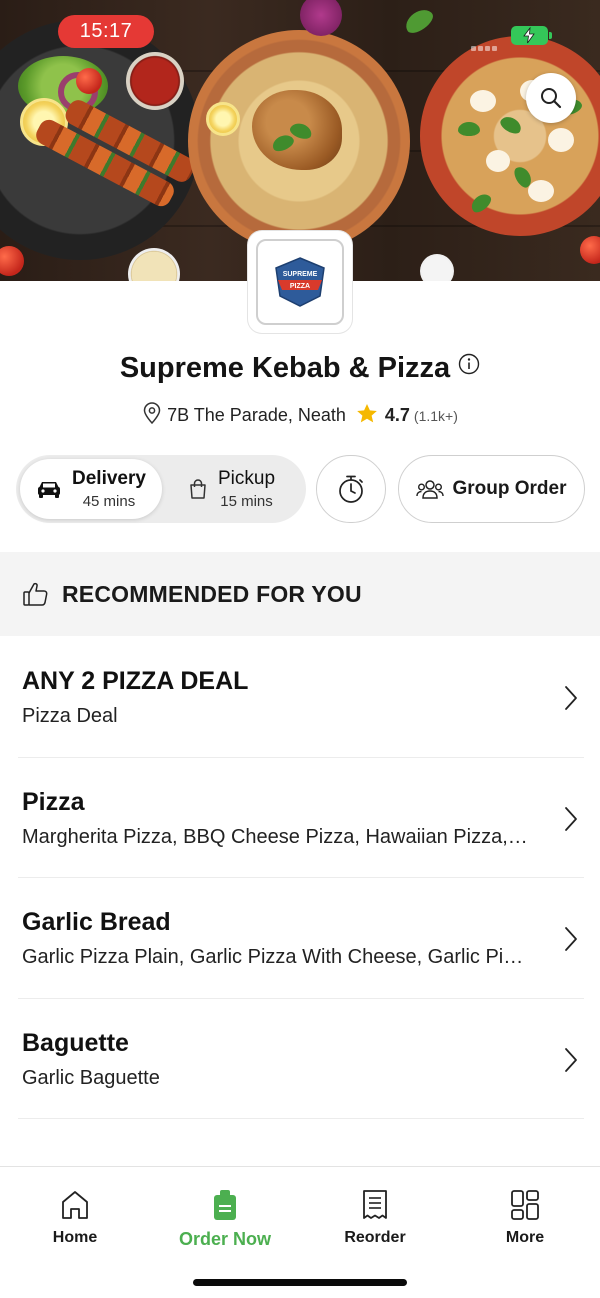 The width and height of the screenshot is (600, 1298). What do you see at coordinates (198, 489) in the screenshot?
I see `shopping-bag-icon` at bounding box center [198, 489].